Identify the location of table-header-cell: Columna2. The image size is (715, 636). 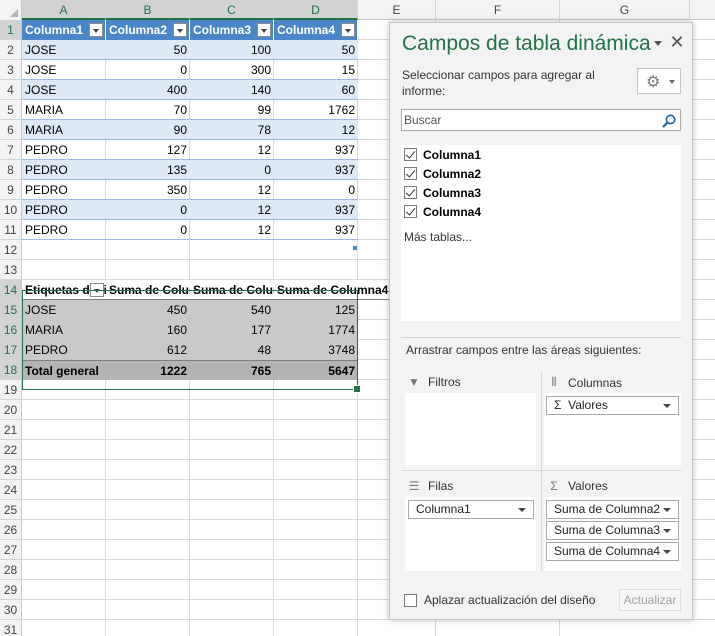
(148, 30).